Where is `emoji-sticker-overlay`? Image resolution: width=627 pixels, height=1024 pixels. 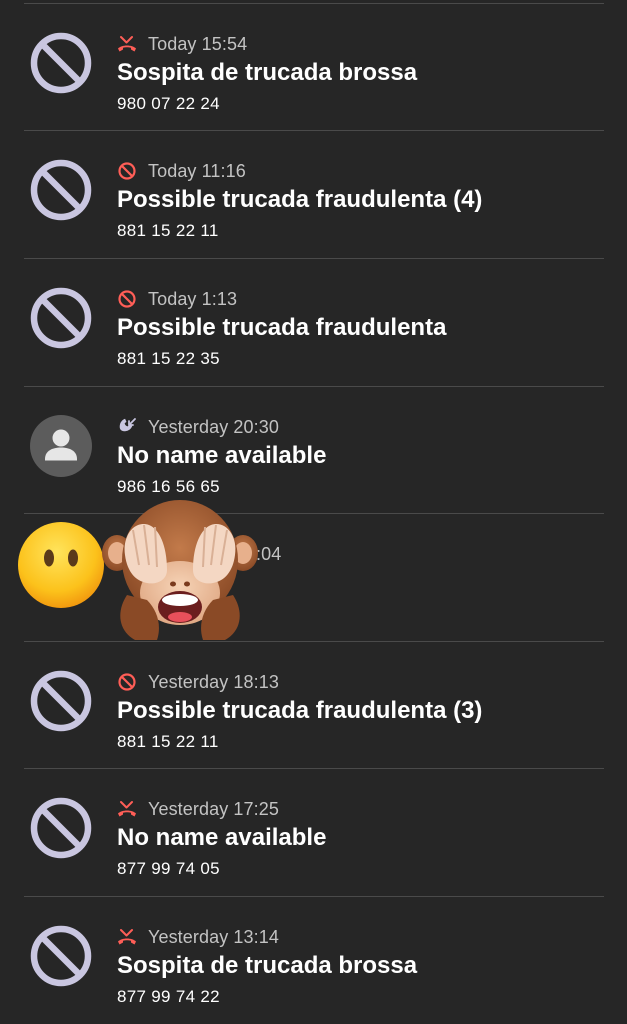 emoji-sticker-overlay is located at coordinates (139, 570).